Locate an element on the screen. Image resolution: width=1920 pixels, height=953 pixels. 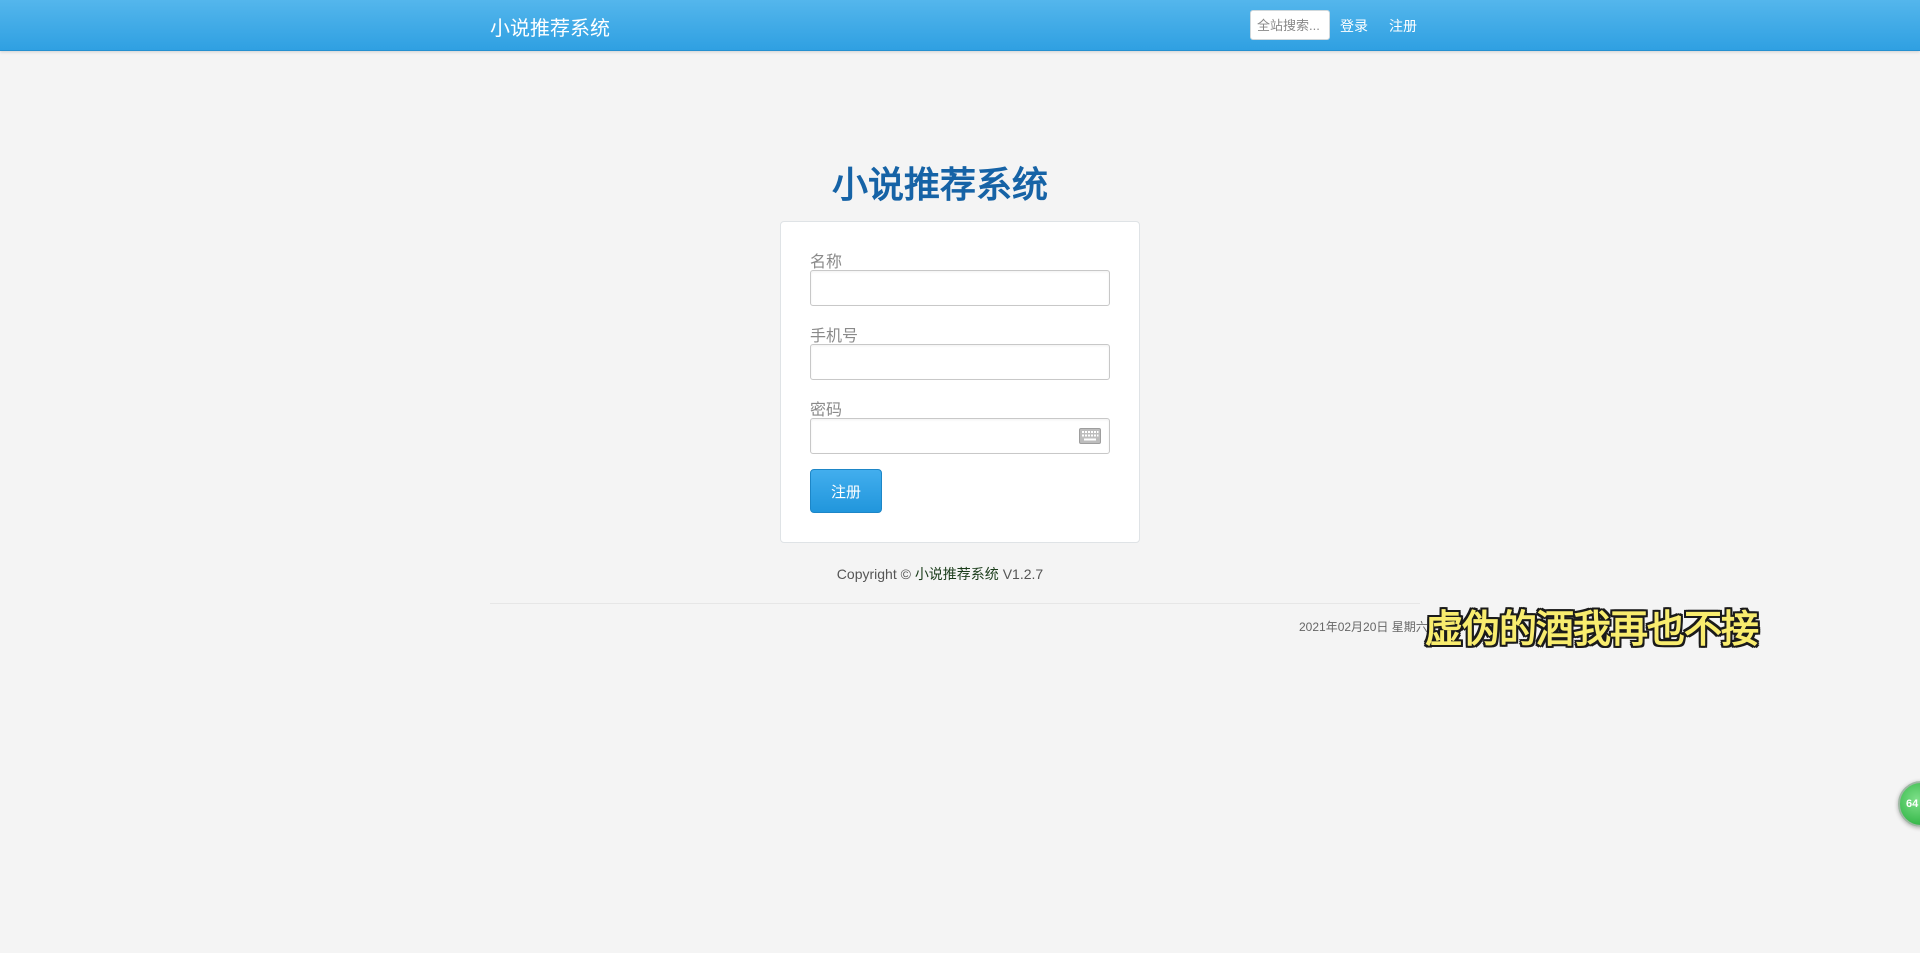
date-text: 2021年02月20日 星期六 is located at coordinates (1363, 627).